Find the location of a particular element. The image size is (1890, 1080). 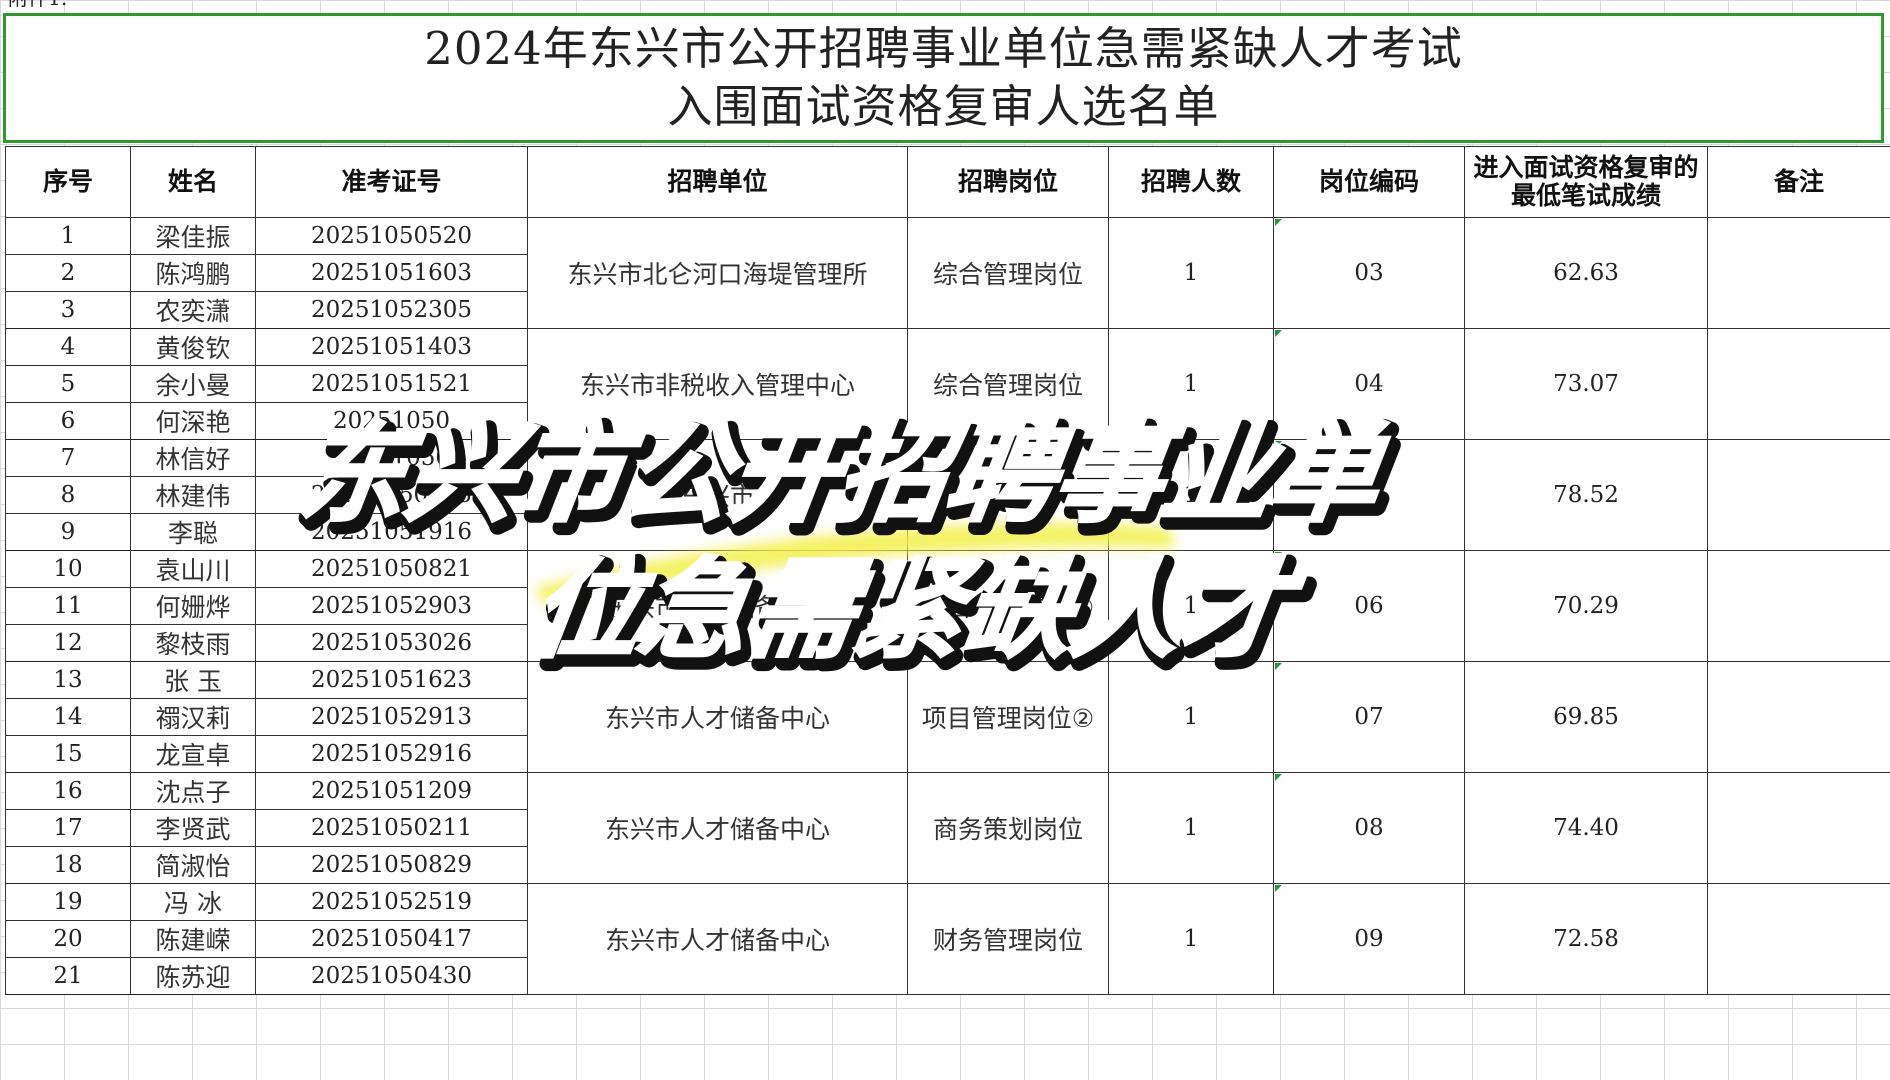

cell-ticket: 20251053026 is located at coordinates (391, 643).